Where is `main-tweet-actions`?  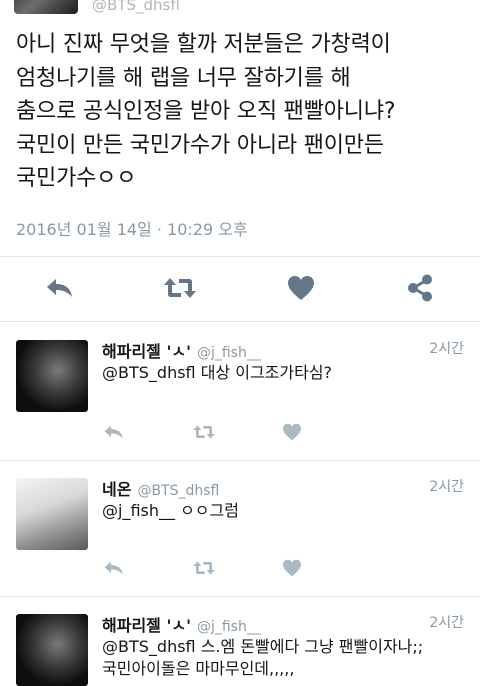
main-tweet-actions is located at coordinates (240, 288).